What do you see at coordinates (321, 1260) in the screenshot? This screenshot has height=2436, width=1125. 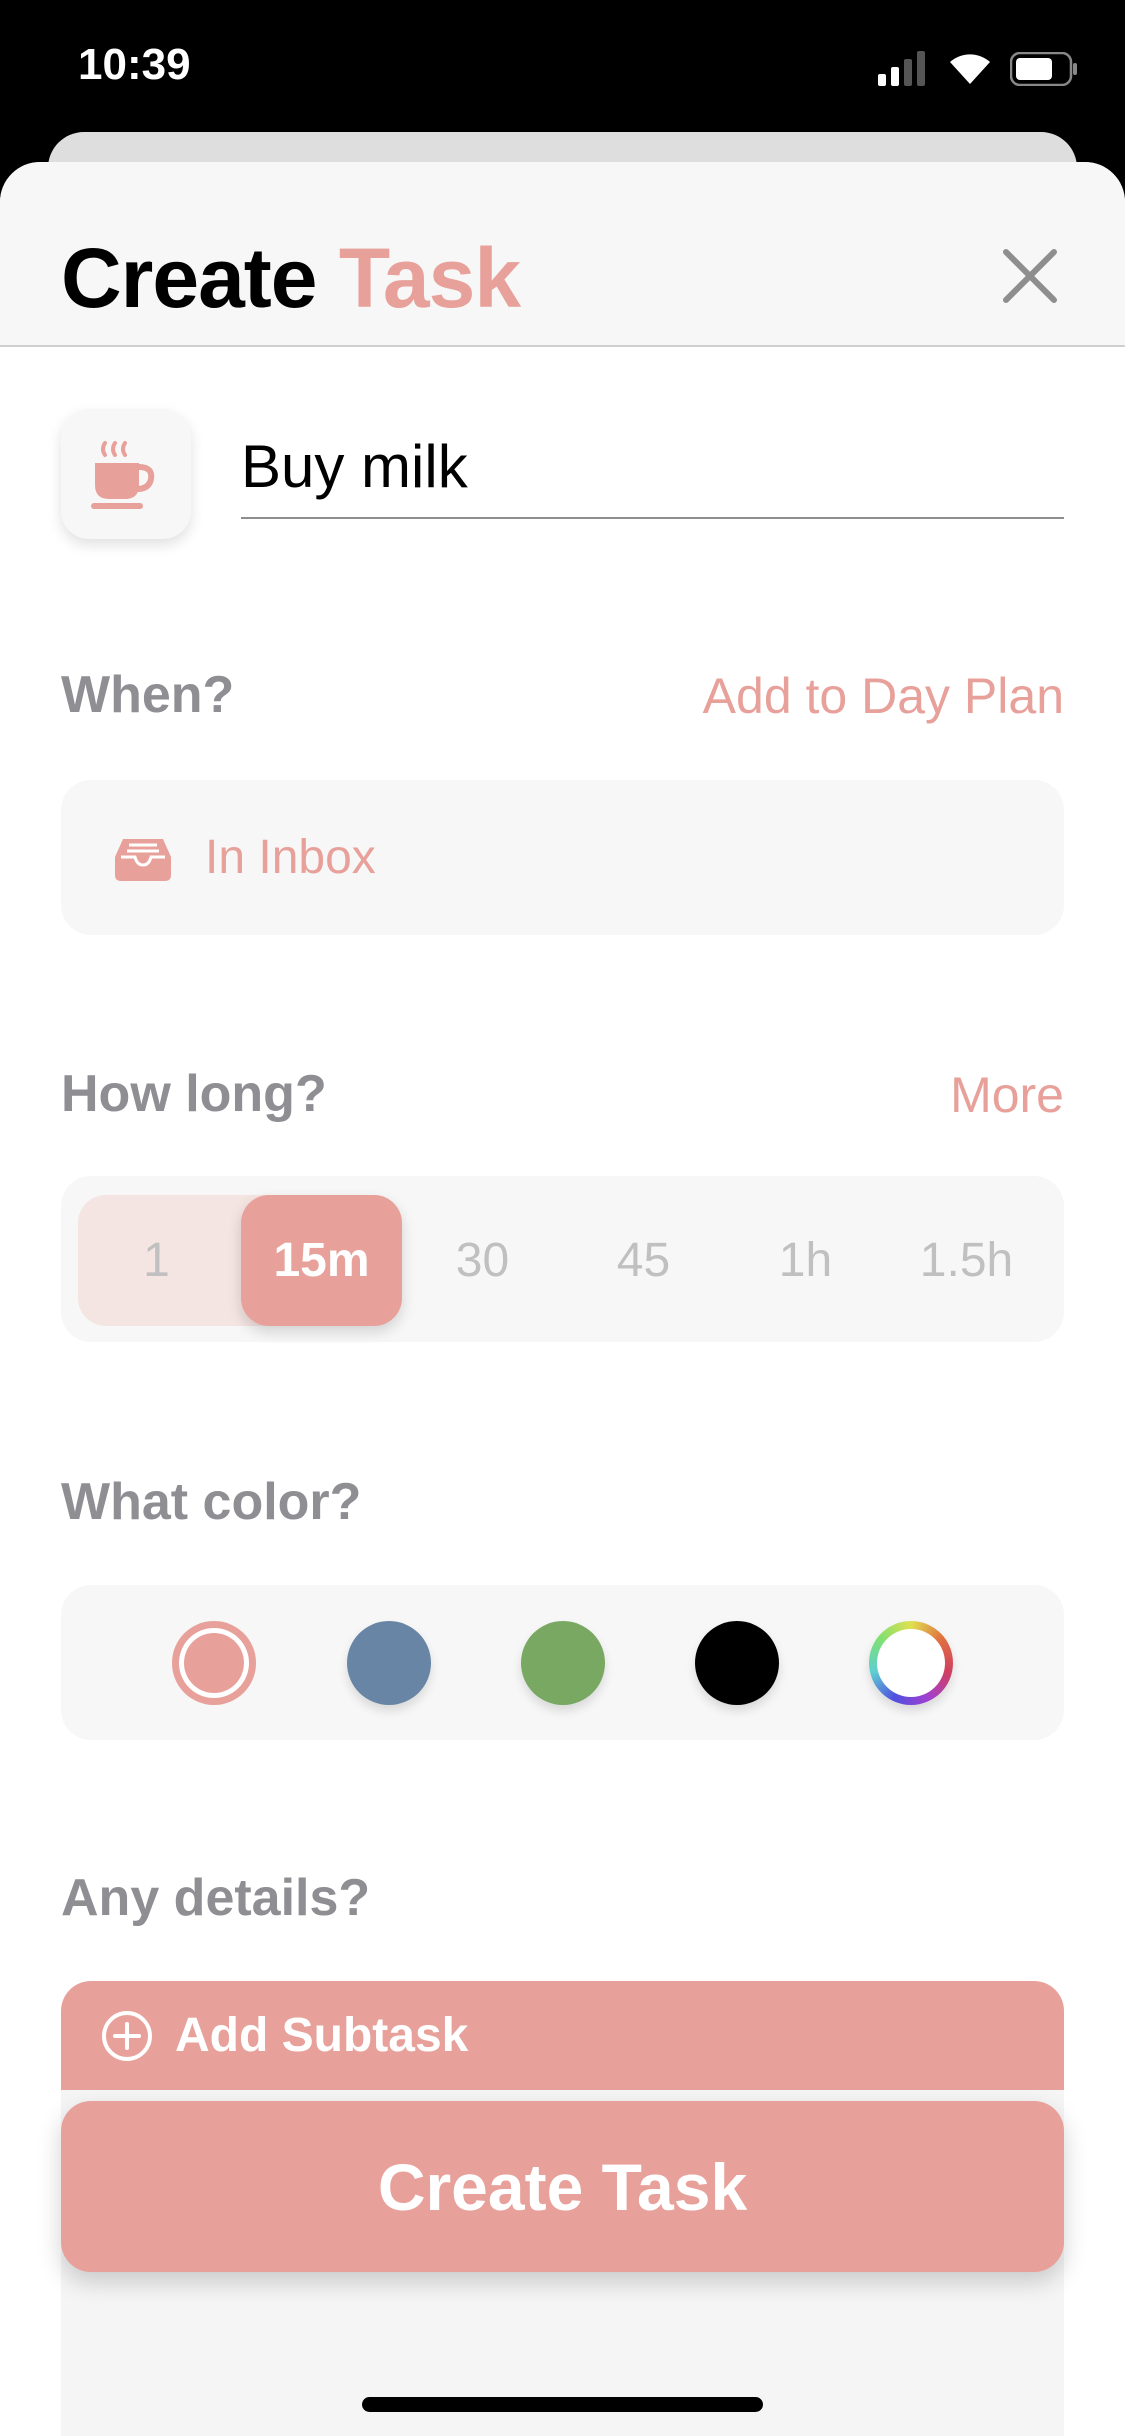 I see `duration-option-15m: 15m` at bounding box center [321, 1260].